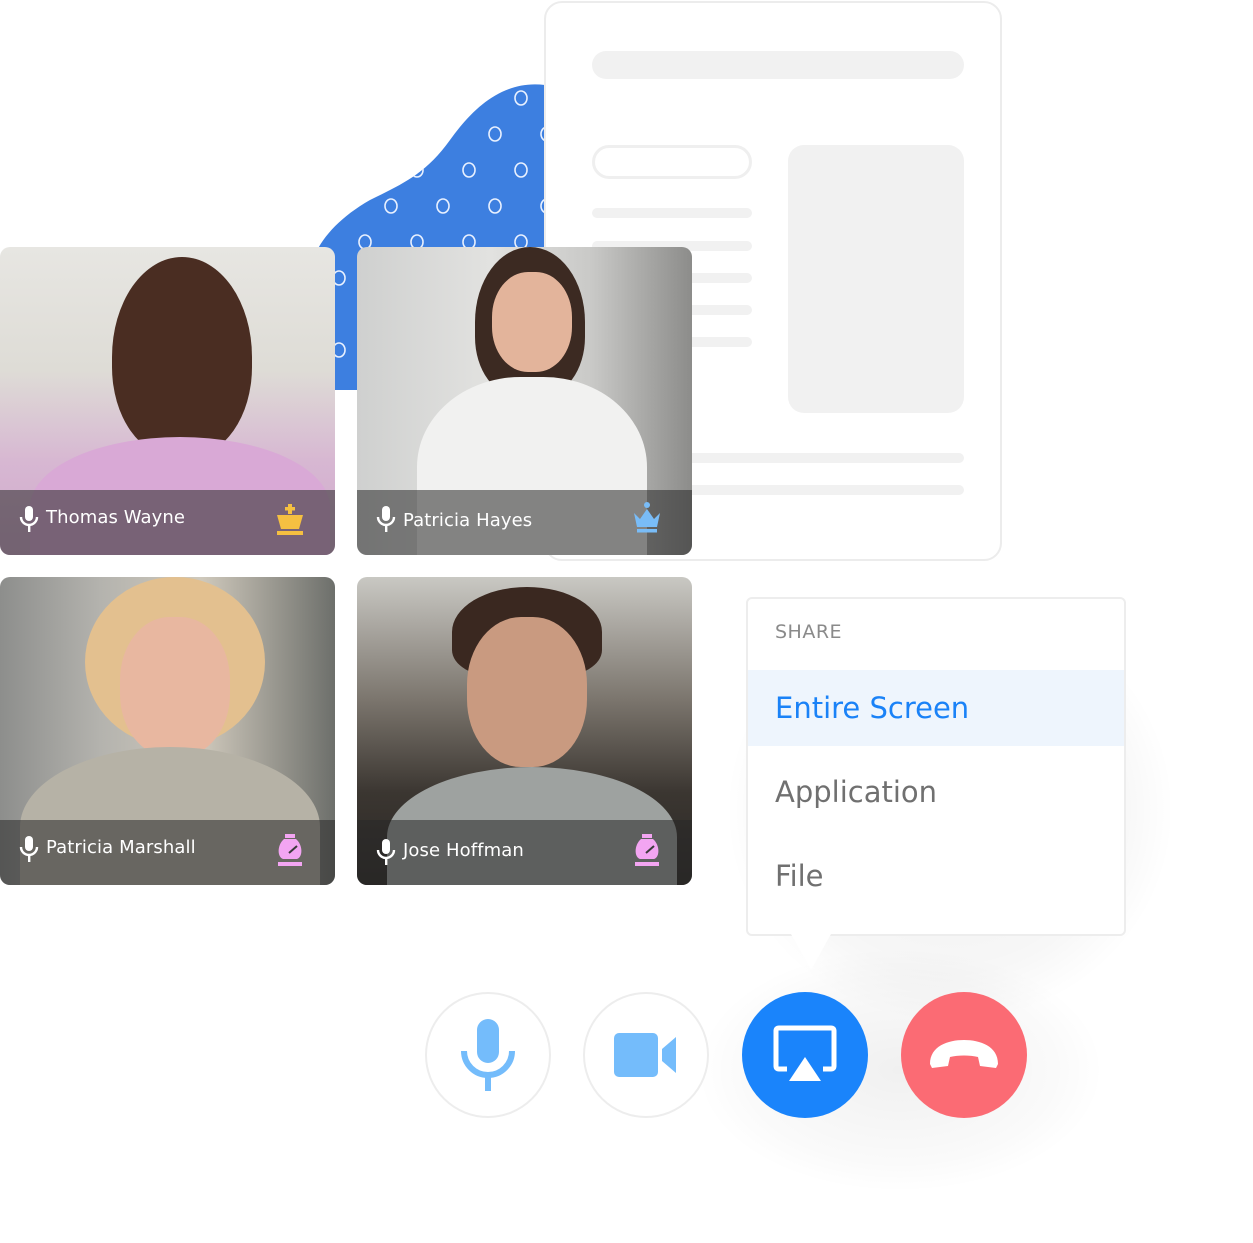  What do you see at coordinates (672, 162) in the screenshot?
I see `doc-button-placeholder` at bounding box center [672, 162].